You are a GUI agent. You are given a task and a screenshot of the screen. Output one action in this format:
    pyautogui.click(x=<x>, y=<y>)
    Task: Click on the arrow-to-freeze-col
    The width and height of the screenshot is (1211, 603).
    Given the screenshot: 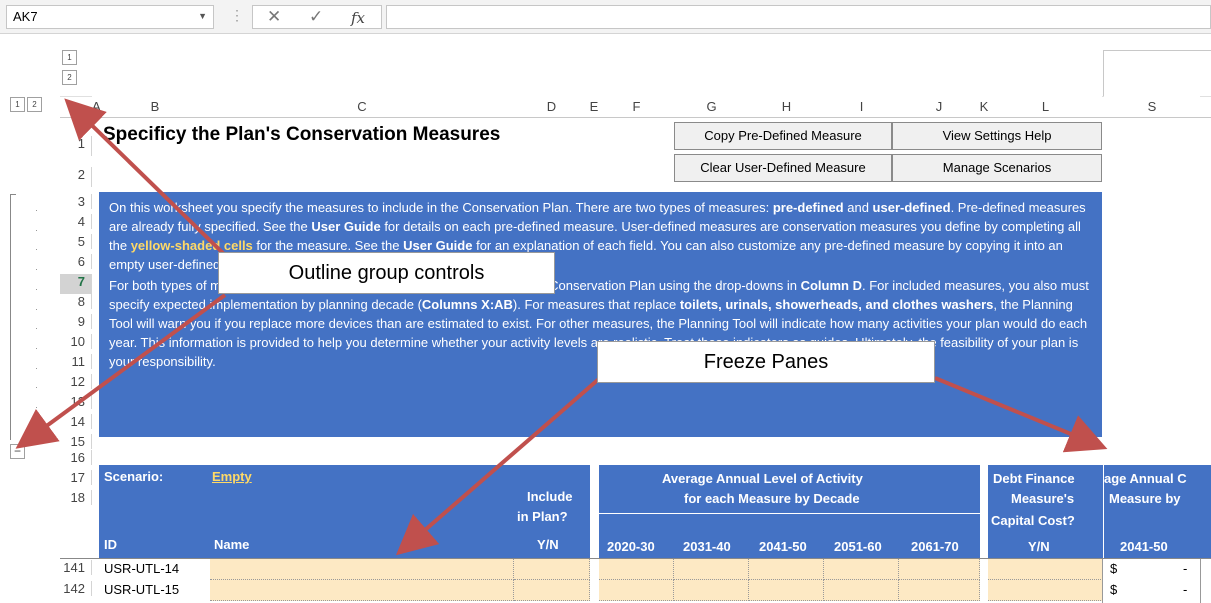 What is the action you would take?
    pyautogui.click(x=1021, y=414)
    